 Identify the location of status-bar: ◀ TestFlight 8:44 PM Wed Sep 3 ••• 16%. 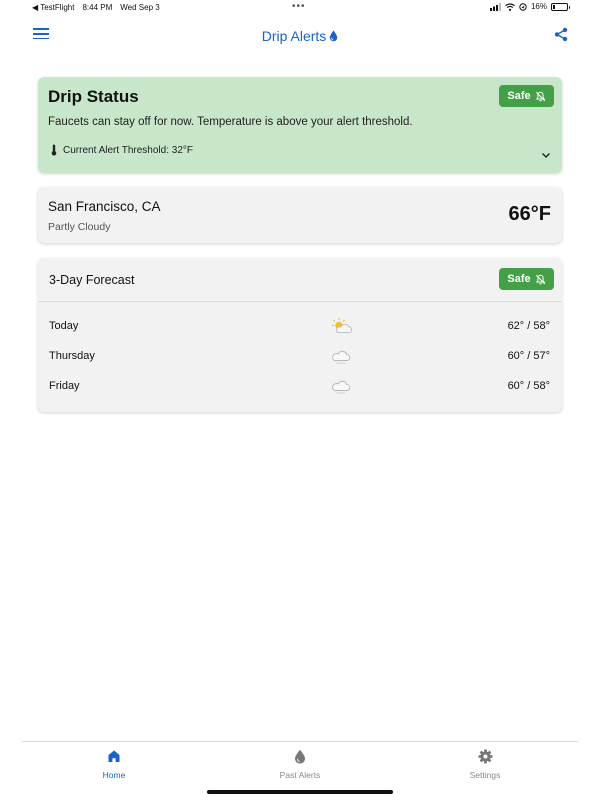
(300, 8).